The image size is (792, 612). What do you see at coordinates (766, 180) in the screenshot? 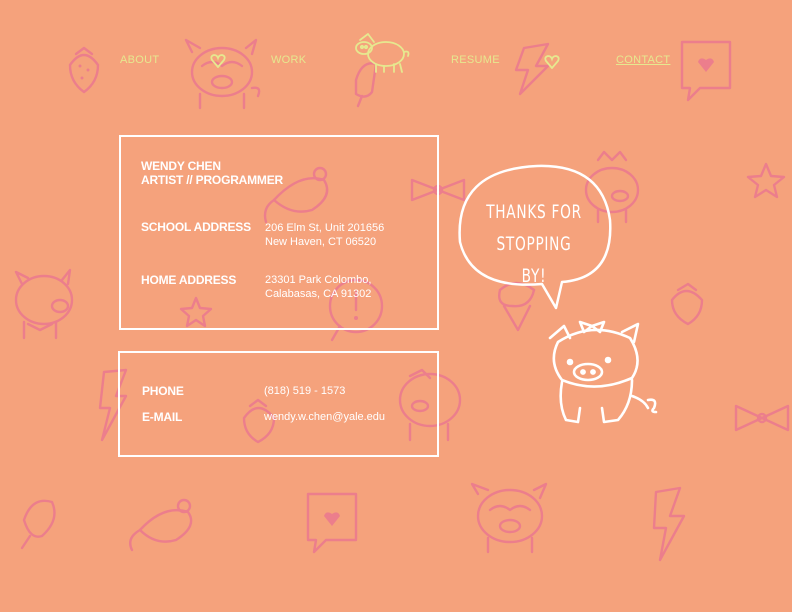
I see `star-icon` at bounding box center [766, 180].